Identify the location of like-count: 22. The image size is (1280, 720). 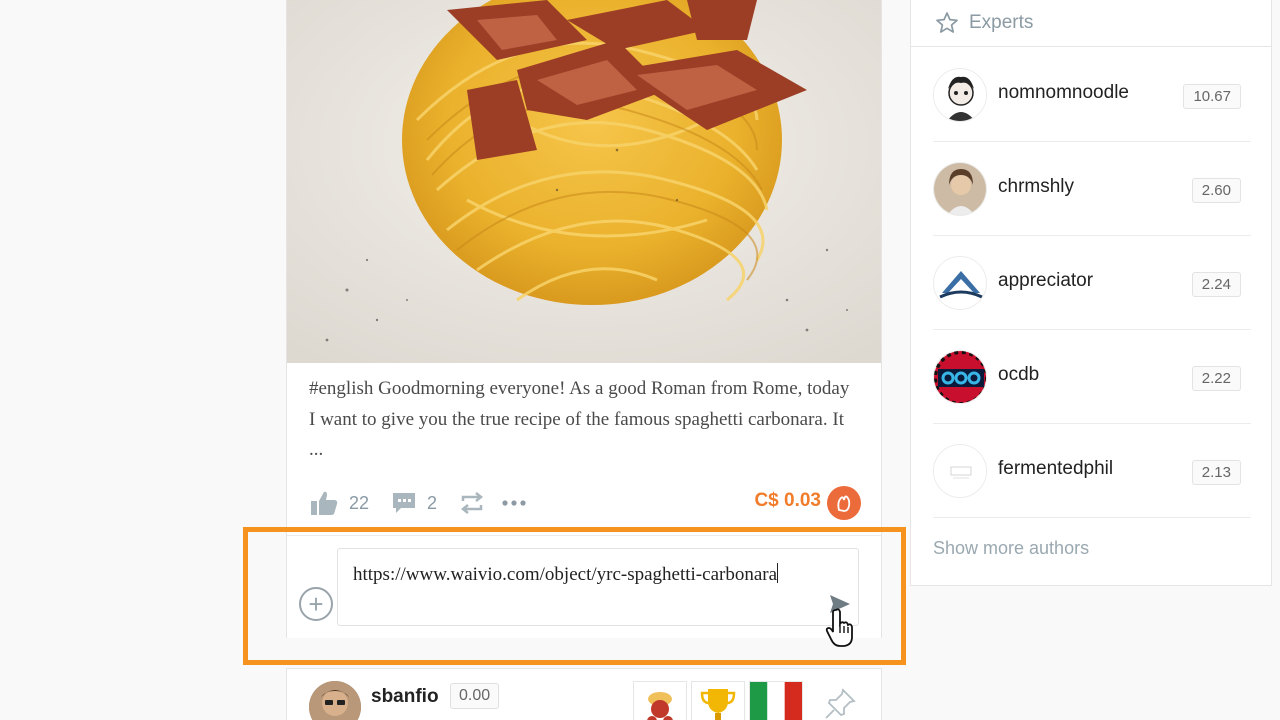
(359, 502).